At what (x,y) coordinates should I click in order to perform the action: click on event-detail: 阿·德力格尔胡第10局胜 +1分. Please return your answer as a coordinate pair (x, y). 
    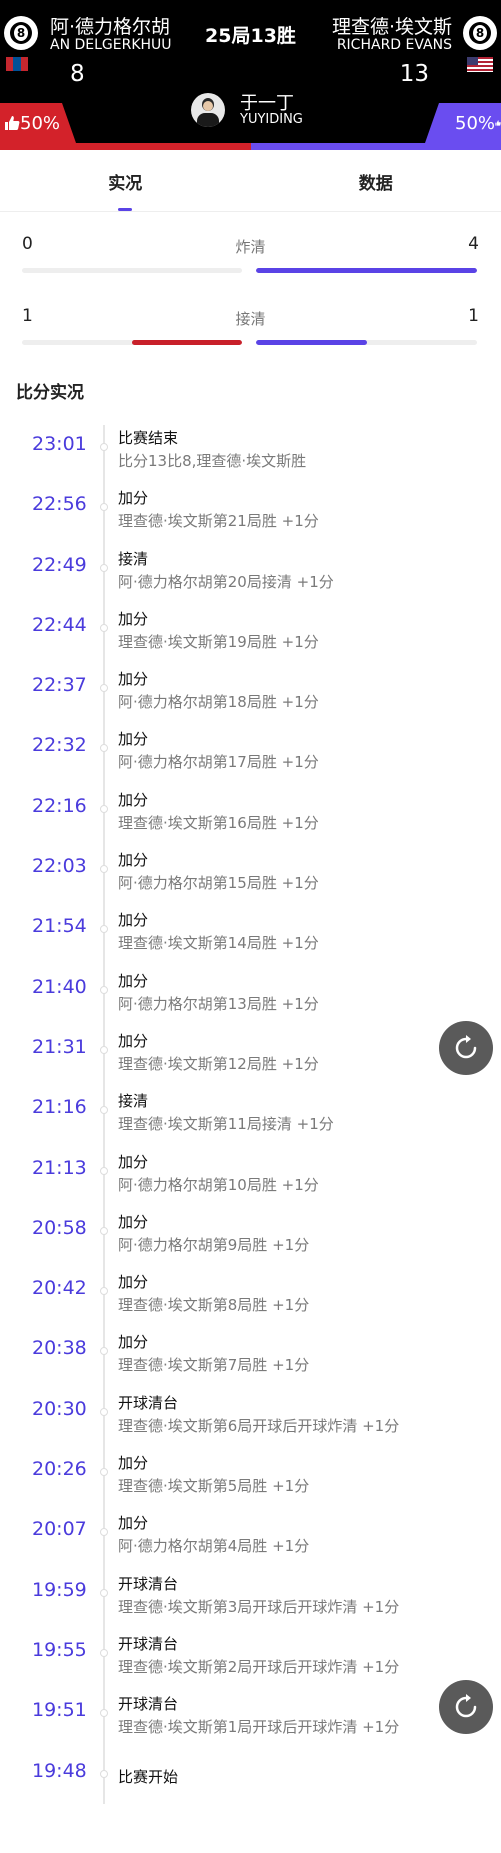
    Looking at the image, I should click on (218, 1184).